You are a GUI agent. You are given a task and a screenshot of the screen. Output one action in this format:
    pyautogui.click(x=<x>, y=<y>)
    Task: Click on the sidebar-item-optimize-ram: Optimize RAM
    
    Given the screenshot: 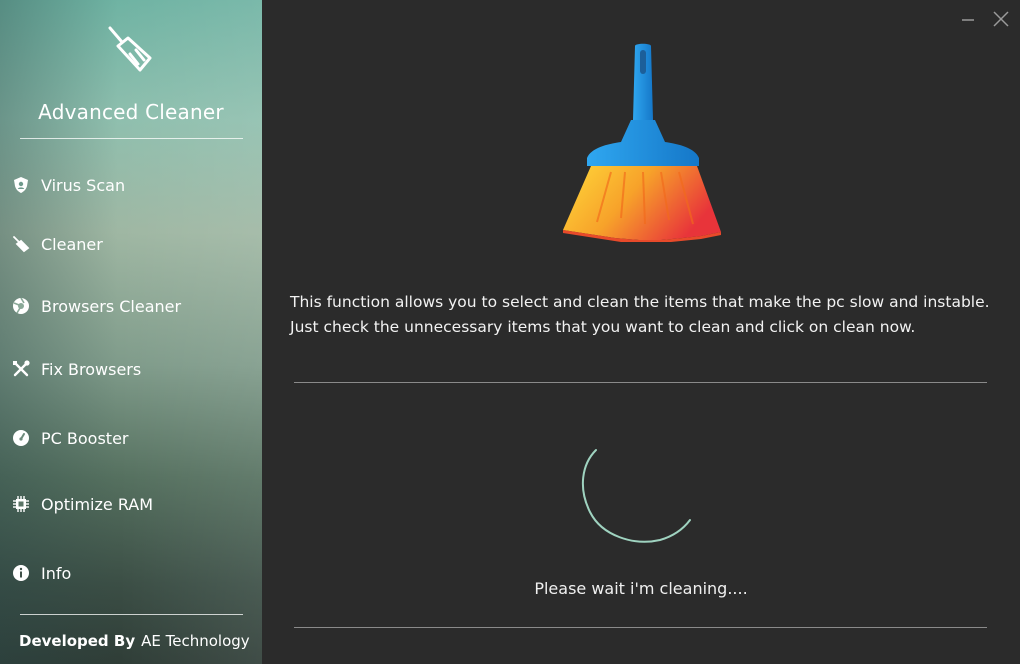 What is the action you would take?
    pyautogui.click(x=131, y=504)
    